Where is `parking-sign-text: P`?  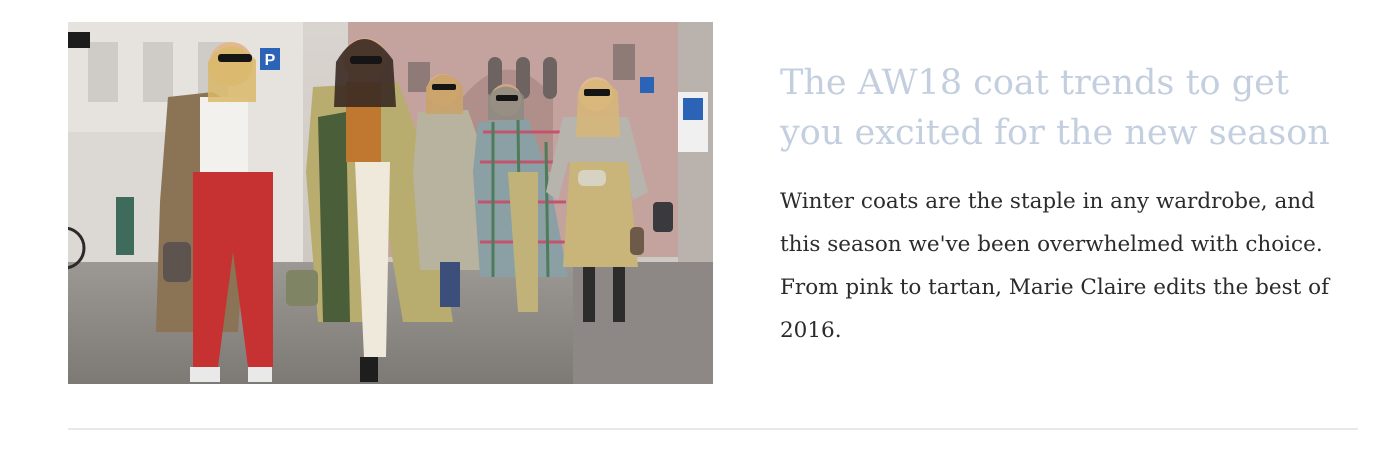
parking-sign-text: P is located at coordinates (270, 60).